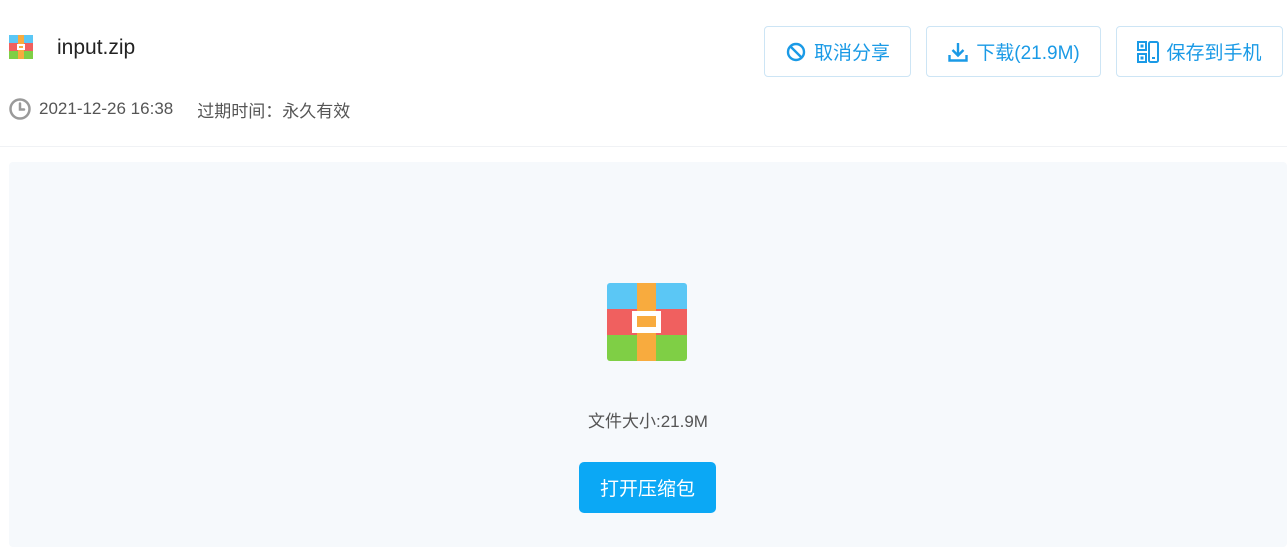 This screenshot has height=547, width=1287. What do you see at coordinates (796, 52) in the screenshot?
I see `ban-icon` at bounding box center [796, 52].